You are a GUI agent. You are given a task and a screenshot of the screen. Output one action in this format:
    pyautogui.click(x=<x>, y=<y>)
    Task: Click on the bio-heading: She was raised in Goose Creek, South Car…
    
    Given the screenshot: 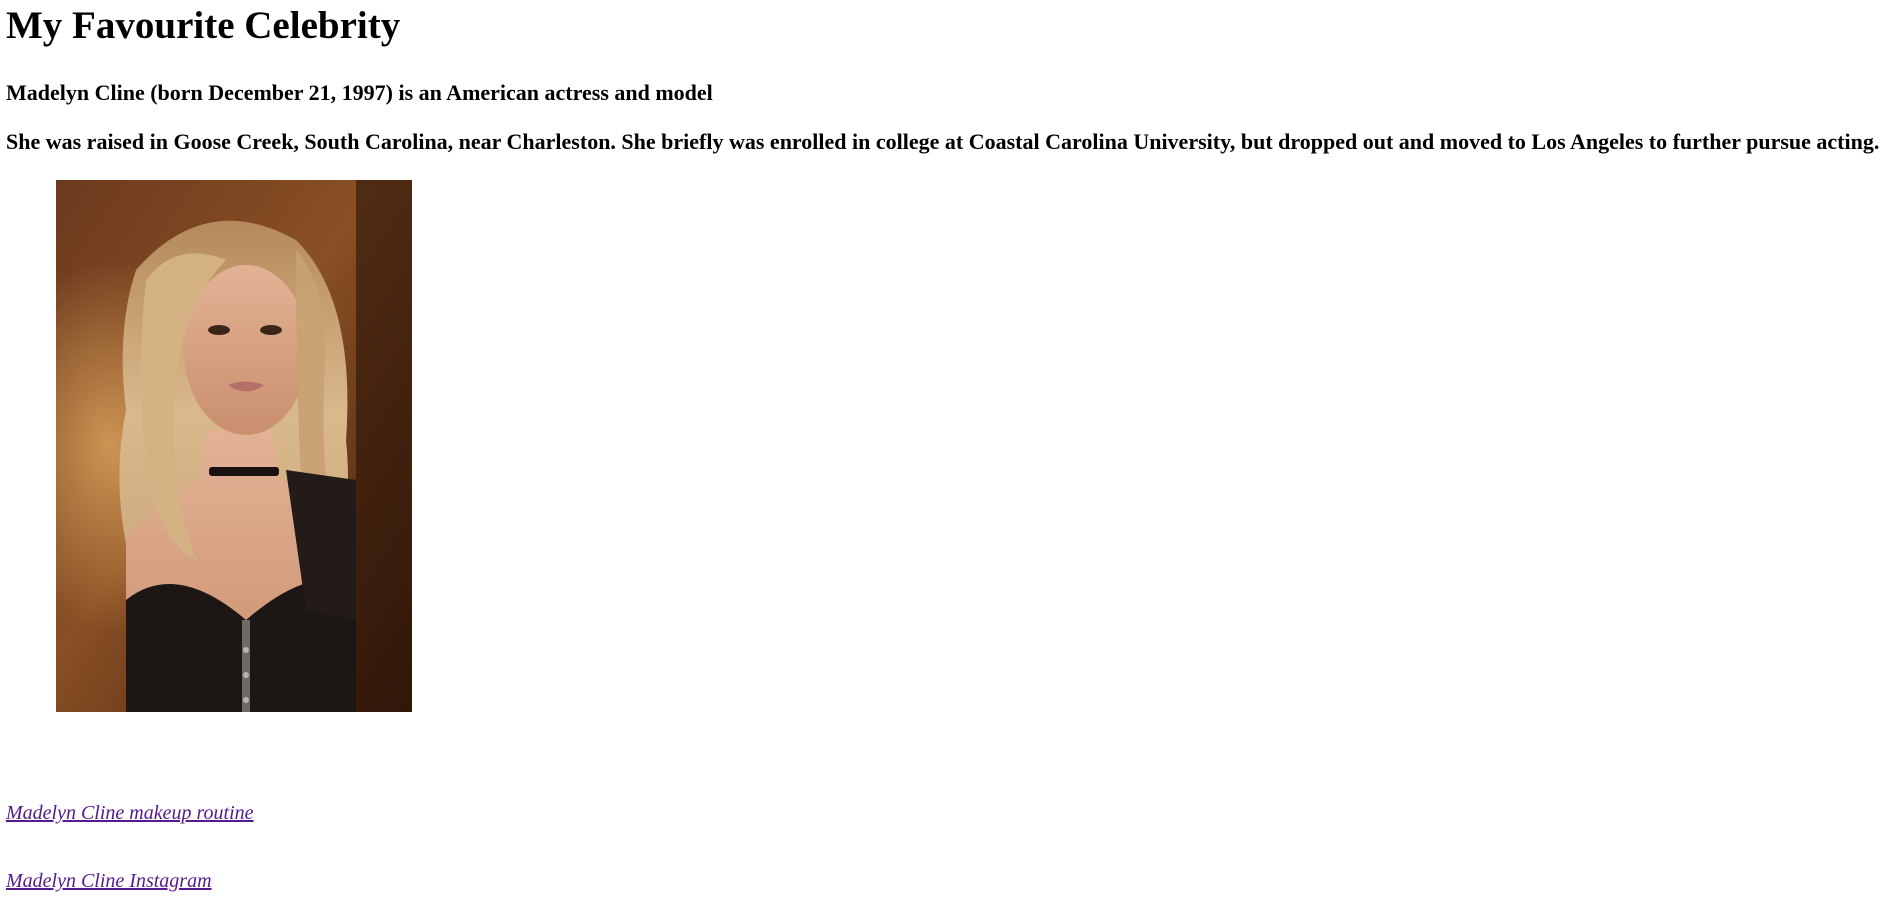 What is the action you would take?
    pyautogui.click(x=943, y=141)
    